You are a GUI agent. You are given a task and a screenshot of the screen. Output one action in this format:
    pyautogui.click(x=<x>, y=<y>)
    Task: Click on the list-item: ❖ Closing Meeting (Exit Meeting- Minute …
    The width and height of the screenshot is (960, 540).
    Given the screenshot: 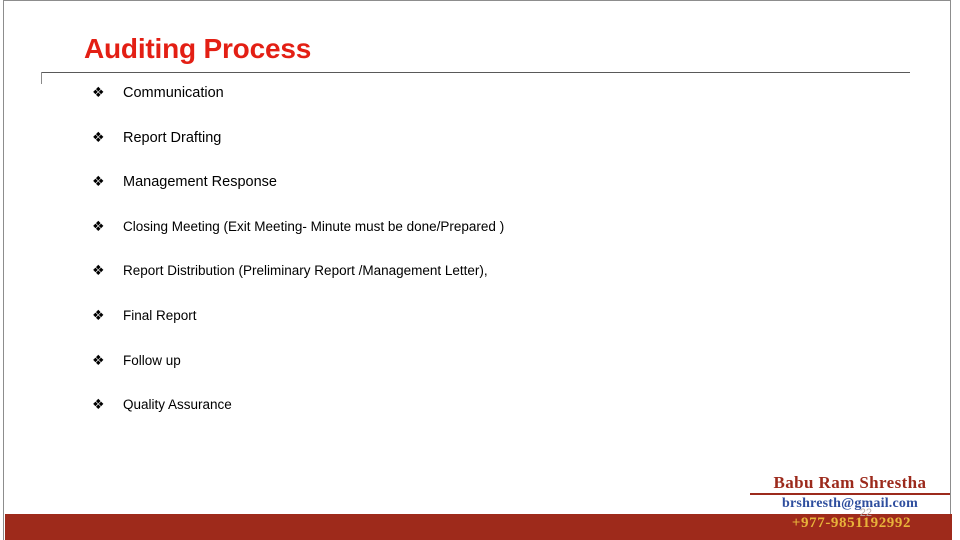 What is the action you would take?
    pyautogui.click(x=507, y=240)
    